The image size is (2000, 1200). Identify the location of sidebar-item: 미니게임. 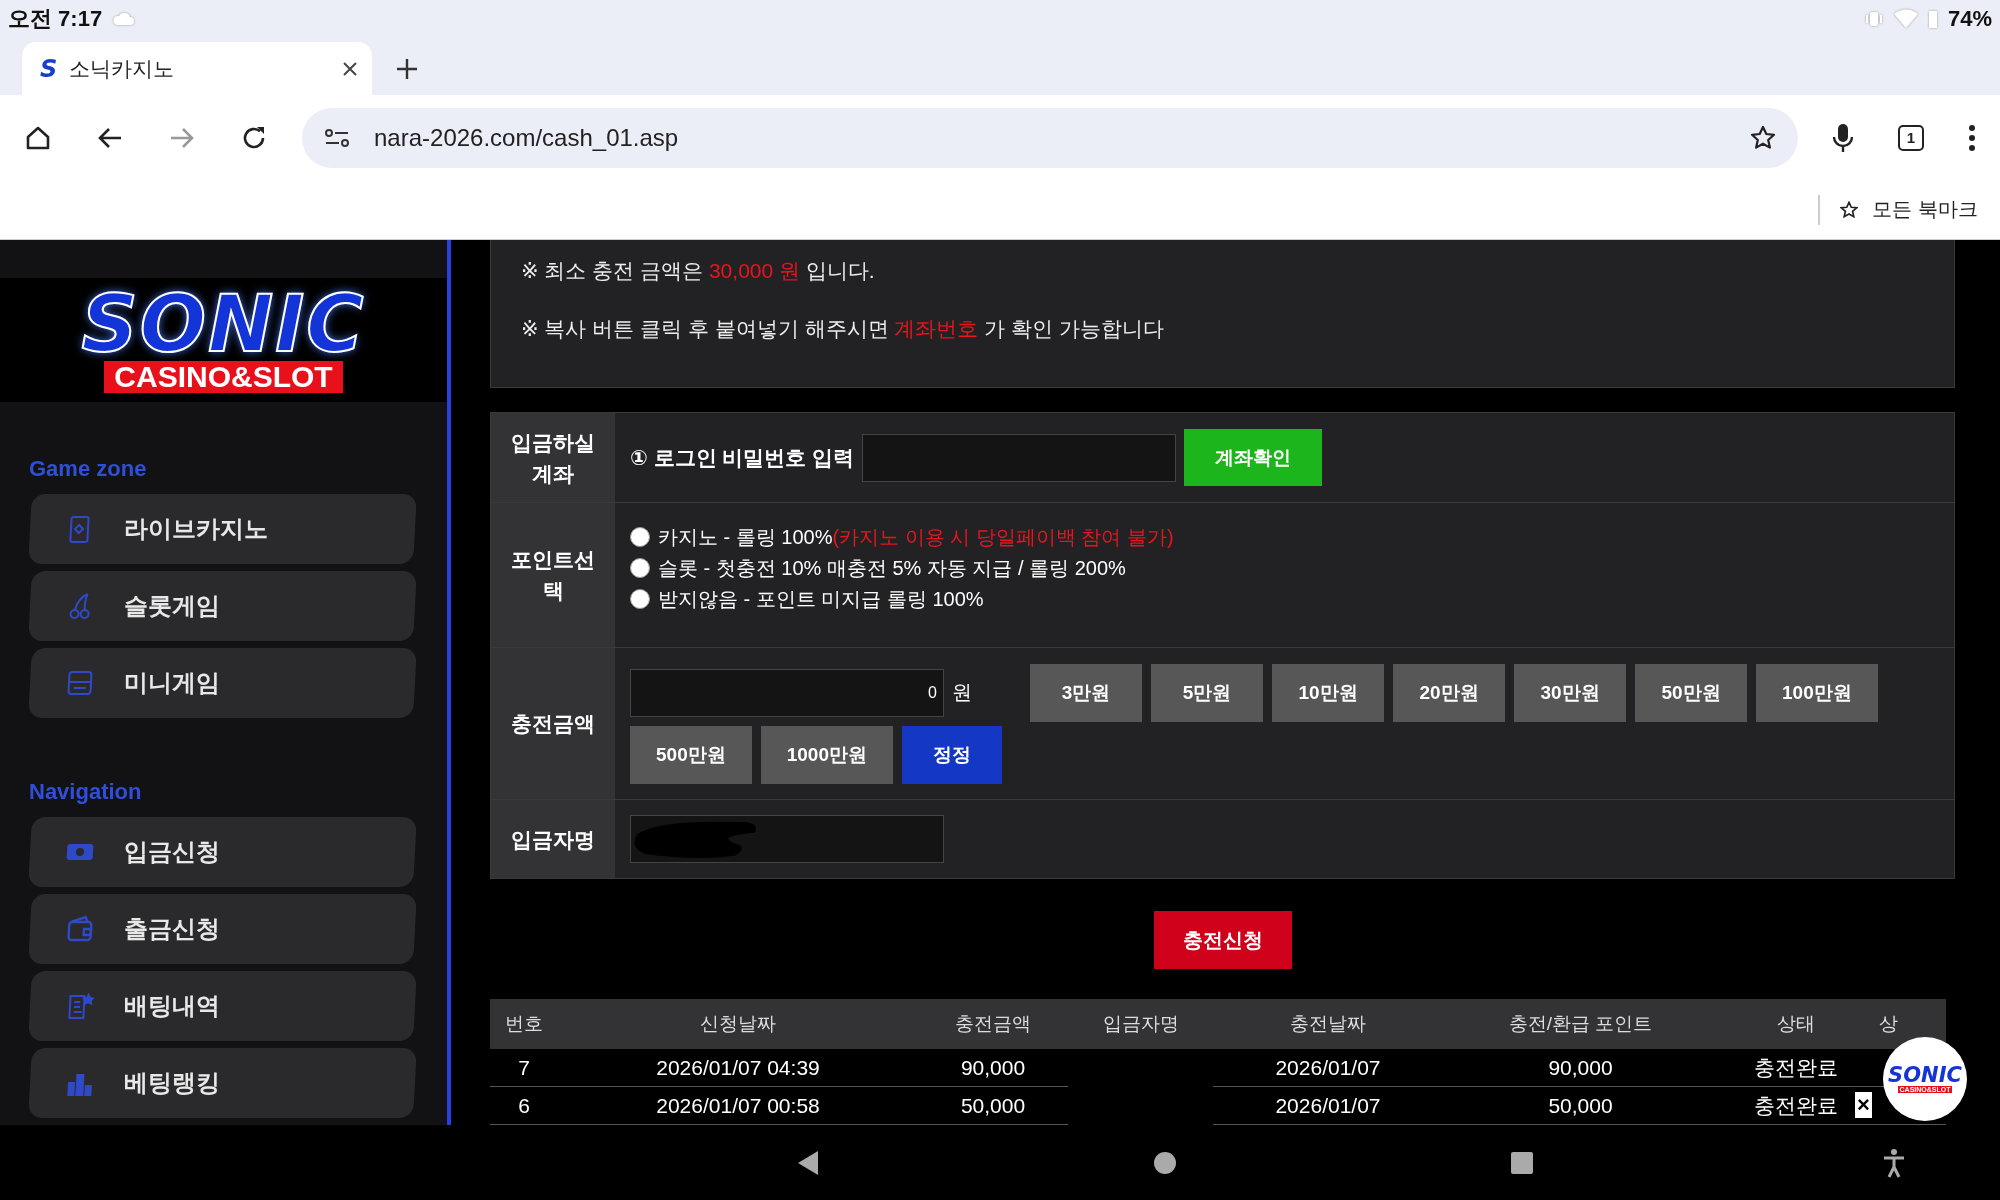
(222, 683).